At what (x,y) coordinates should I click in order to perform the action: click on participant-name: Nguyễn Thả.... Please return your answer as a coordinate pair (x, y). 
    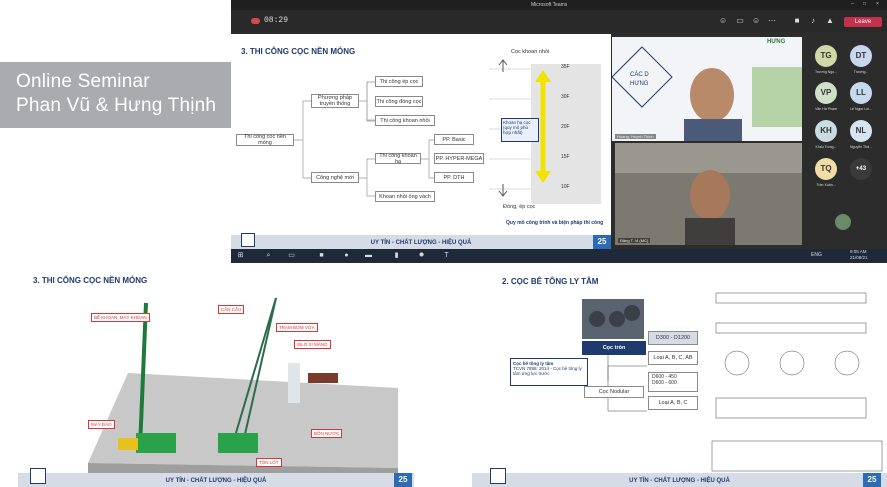
    Looking at the image, I should click on (861, 147).